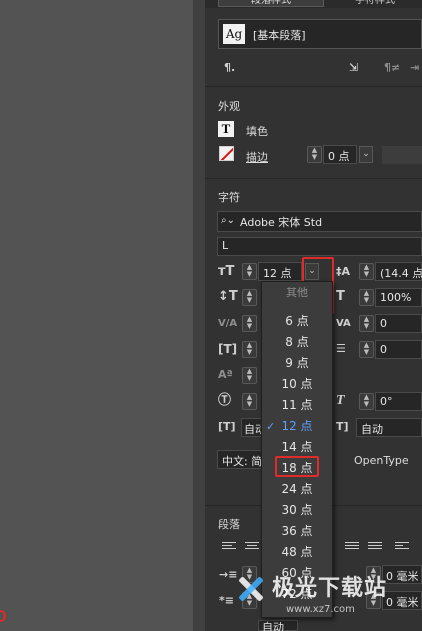 The height and width of the screenshot is (631, 422). What do you see at coordinates (249, 271) in the screenshot?
I see `font-size-stepper: ▲ ▼` at bounding box center [249, 271].